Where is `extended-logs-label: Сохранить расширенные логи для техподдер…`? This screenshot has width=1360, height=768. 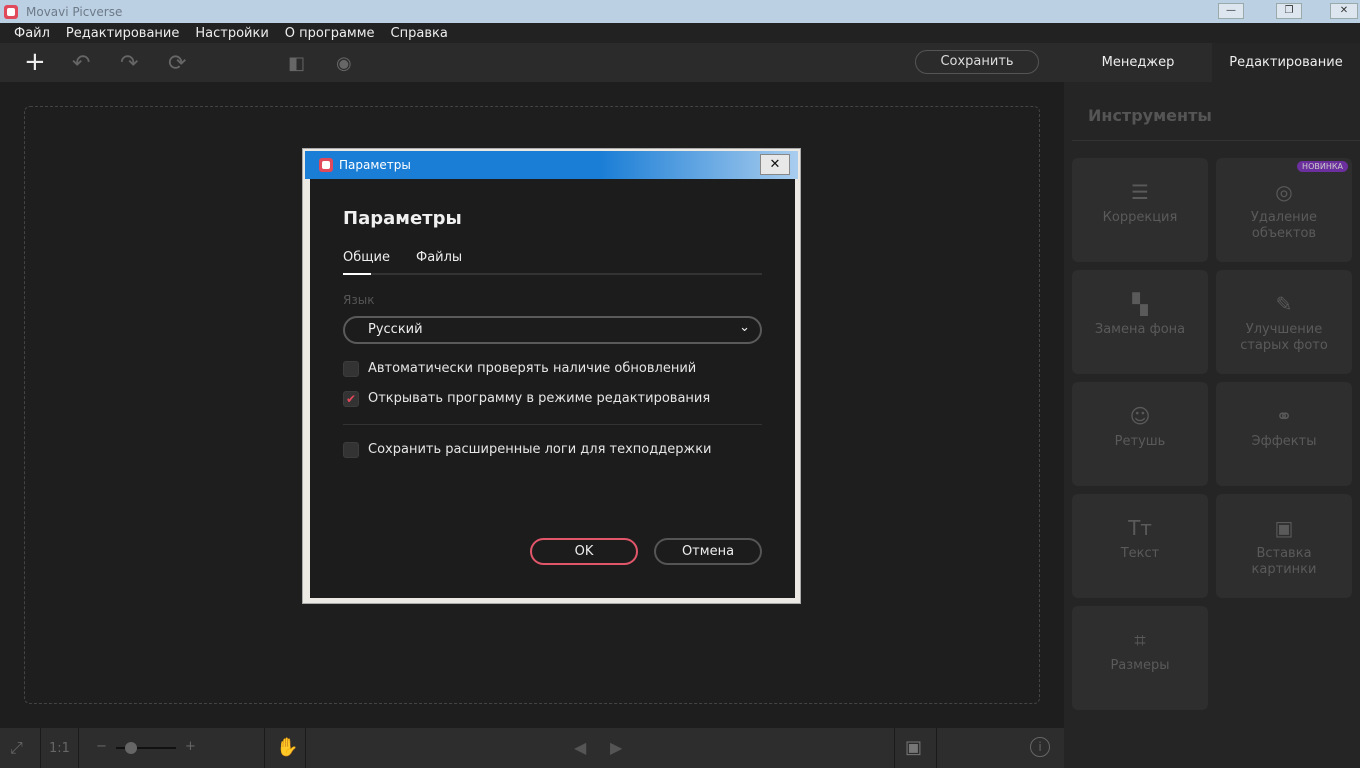 extended-logs-label: Сохранить расширенные логи для техподдер… is located at coordinates (540, 449).